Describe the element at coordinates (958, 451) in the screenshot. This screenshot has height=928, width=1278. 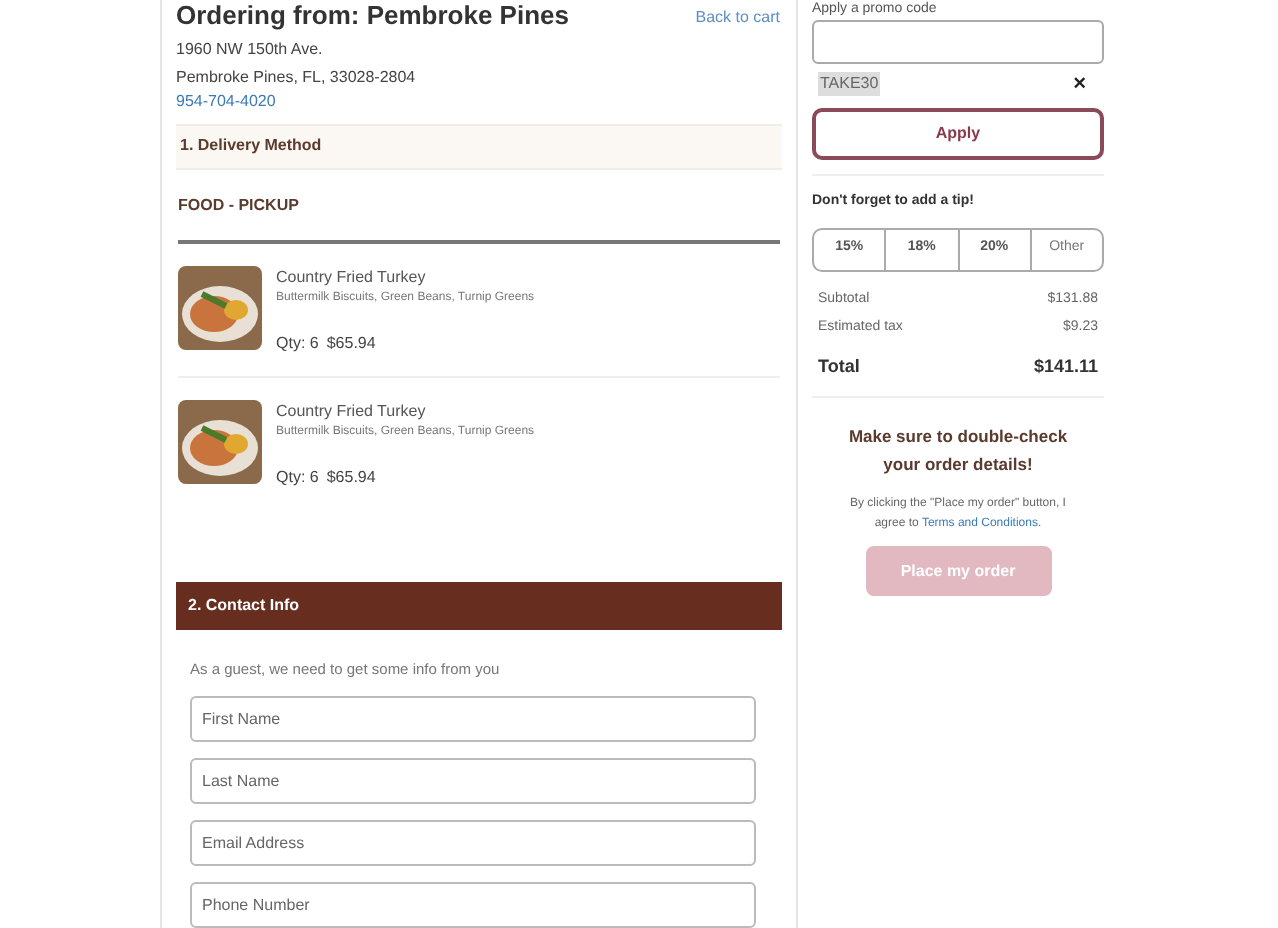
I see `double-check-heading: Make sure to double-check your order details!` at that location.